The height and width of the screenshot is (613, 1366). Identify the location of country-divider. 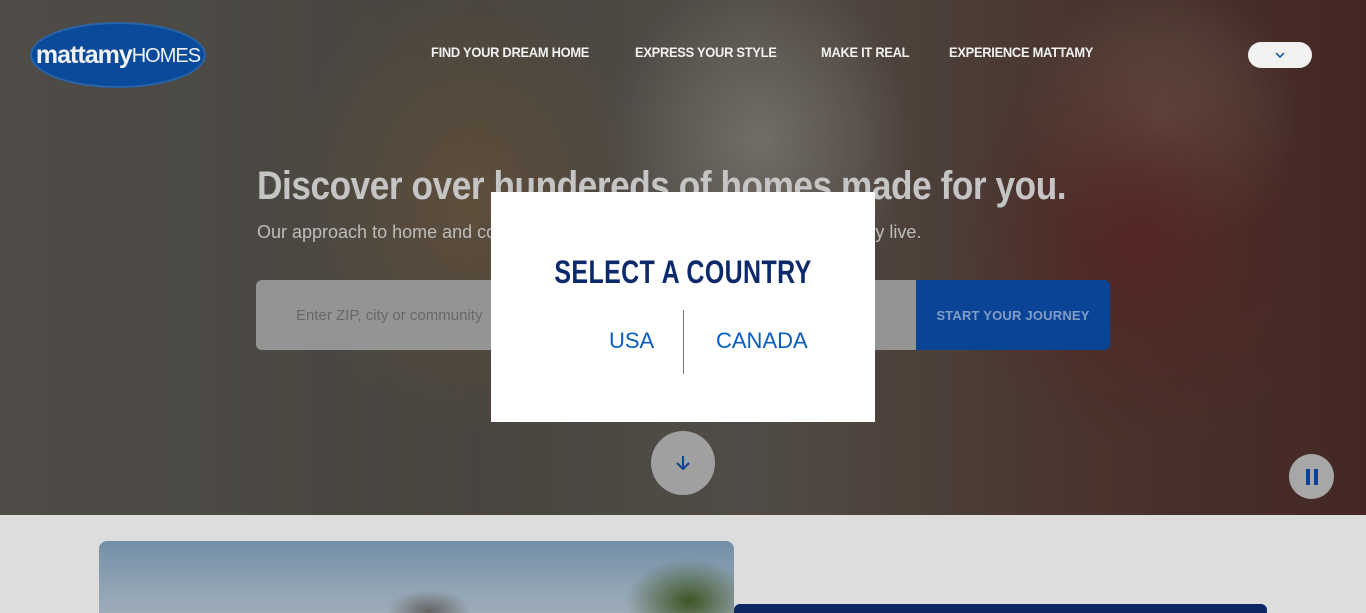
(683, 342).